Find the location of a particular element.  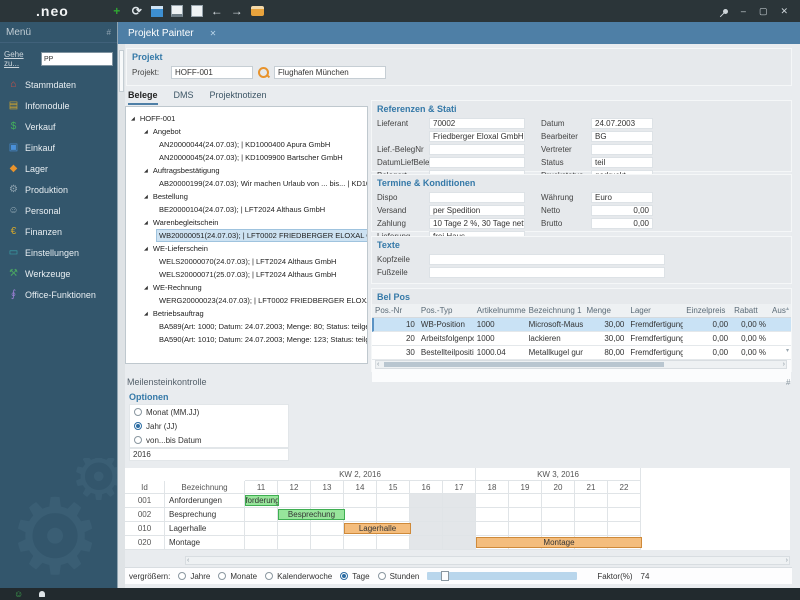

sidebar-item-infomodule: ▤ Infomodule is located at coordinates (58, 105).